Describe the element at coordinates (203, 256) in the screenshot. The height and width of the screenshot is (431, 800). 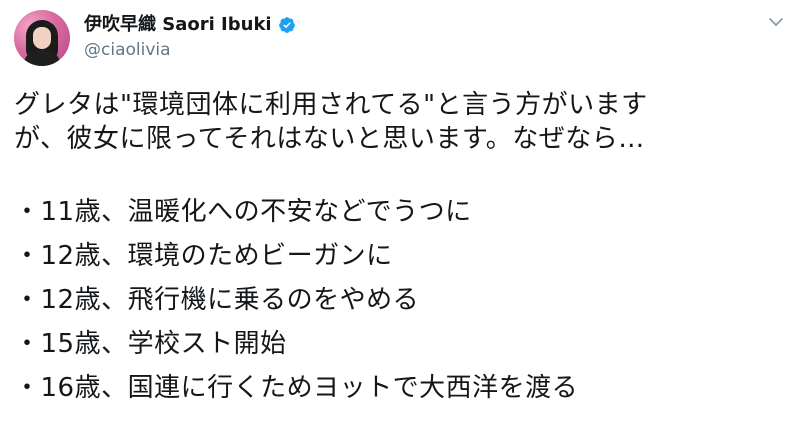
I see `list-item: ・12歳、環境のためビーガンに` at that location.